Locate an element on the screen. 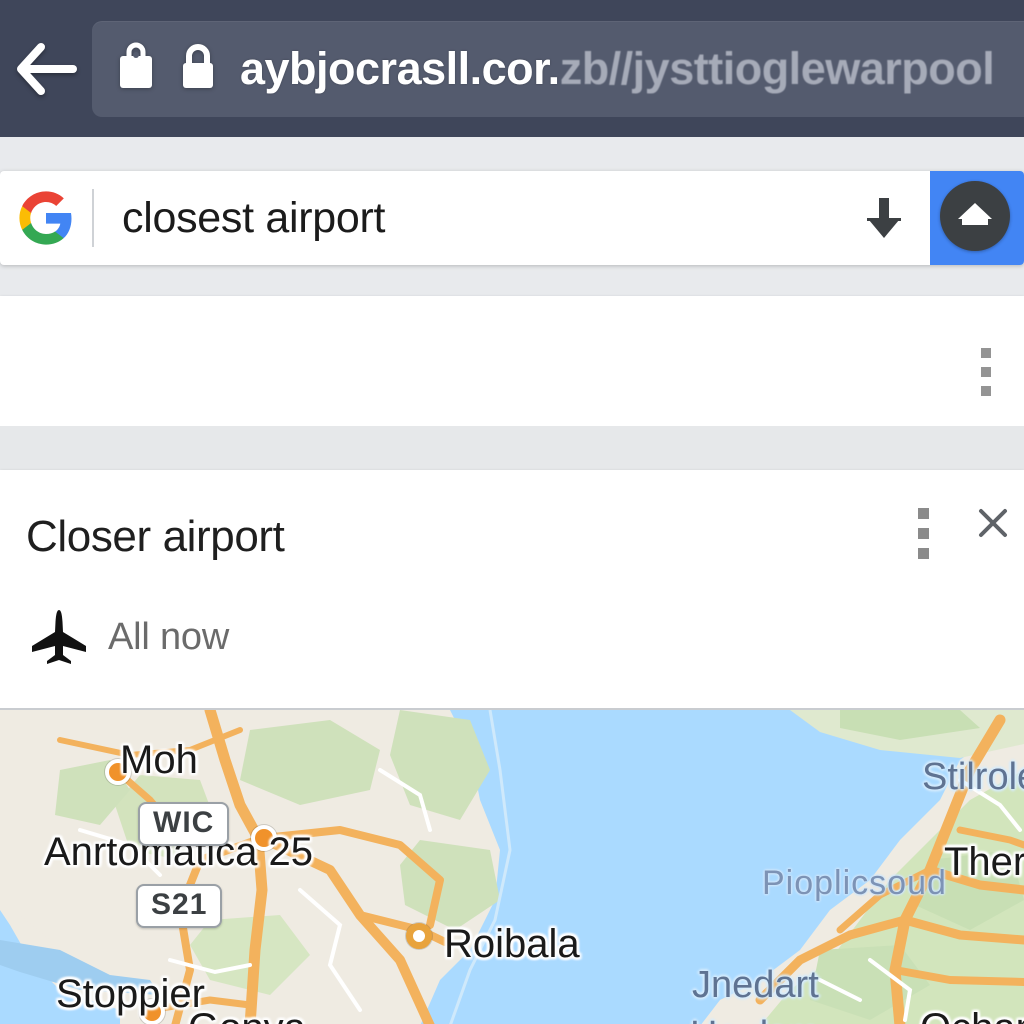 The width and height of the screenshot is (1024, 1024). card-subtitle-row: All now is located at coordinates (126, 637).